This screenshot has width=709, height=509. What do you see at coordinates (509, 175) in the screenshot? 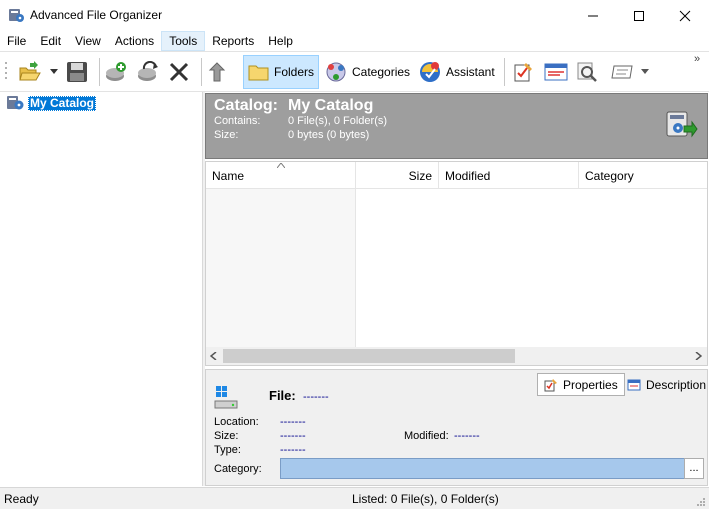
I see `column-header-modified: Modified` at bounding box center [509, 175].